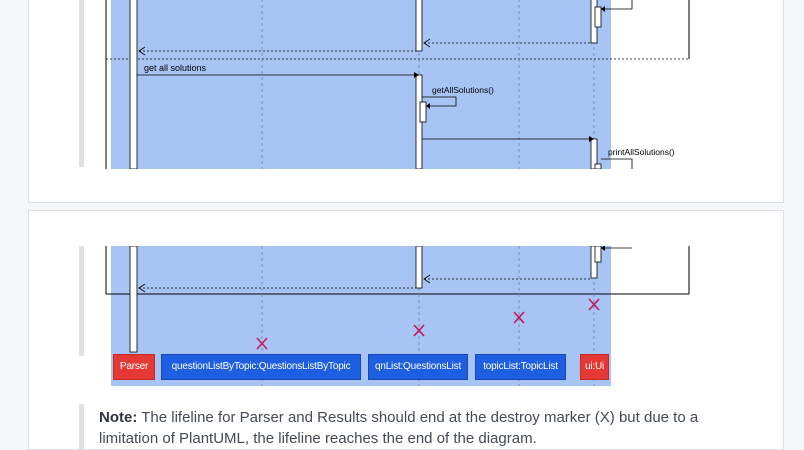 The image size is (804, 450). Describe the element at coordinates (134, 367) in the screenshot. I see `participant-parser: Parser` at that location.